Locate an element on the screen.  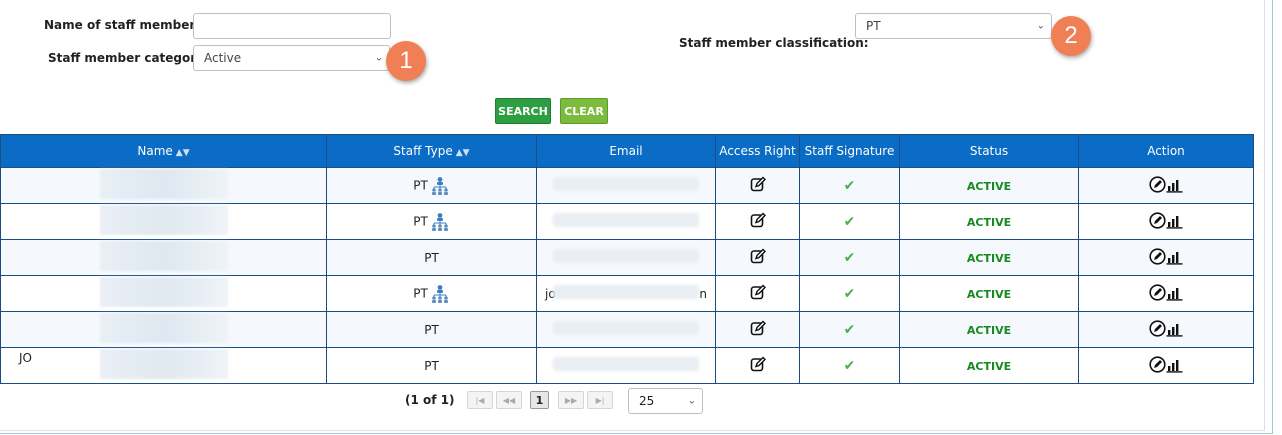
page-size-value: 25 is located at coordinates (647, 401).